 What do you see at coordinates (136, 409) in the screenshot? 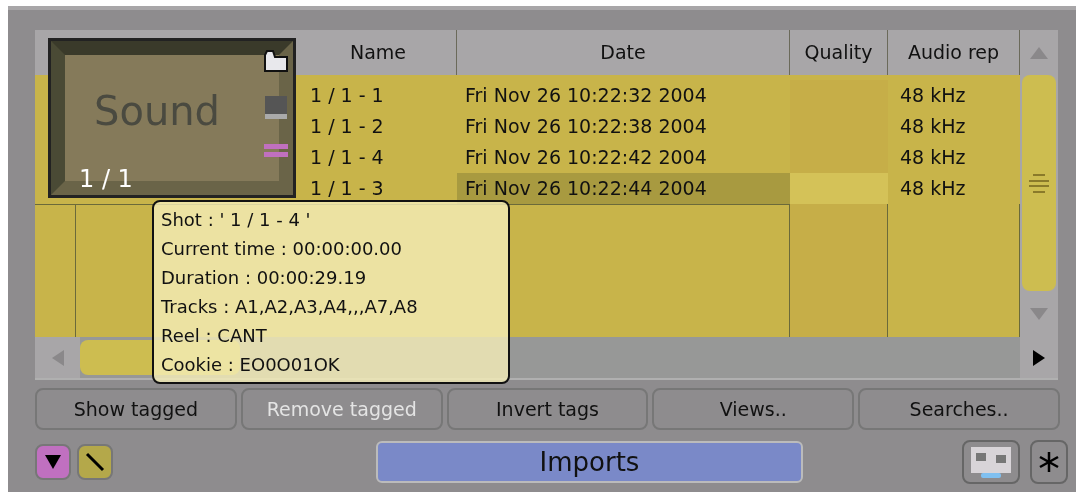
I see `toolbar-button: Show tagged` at bounding box center [136, 409].